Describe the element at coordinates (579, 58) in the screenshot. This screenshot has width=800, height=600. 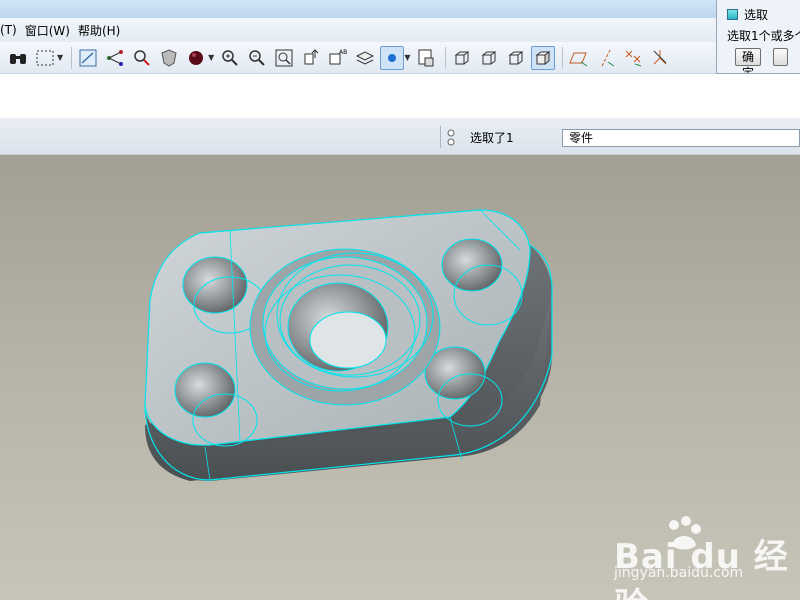
I see `datum-plane-icon` at that location.